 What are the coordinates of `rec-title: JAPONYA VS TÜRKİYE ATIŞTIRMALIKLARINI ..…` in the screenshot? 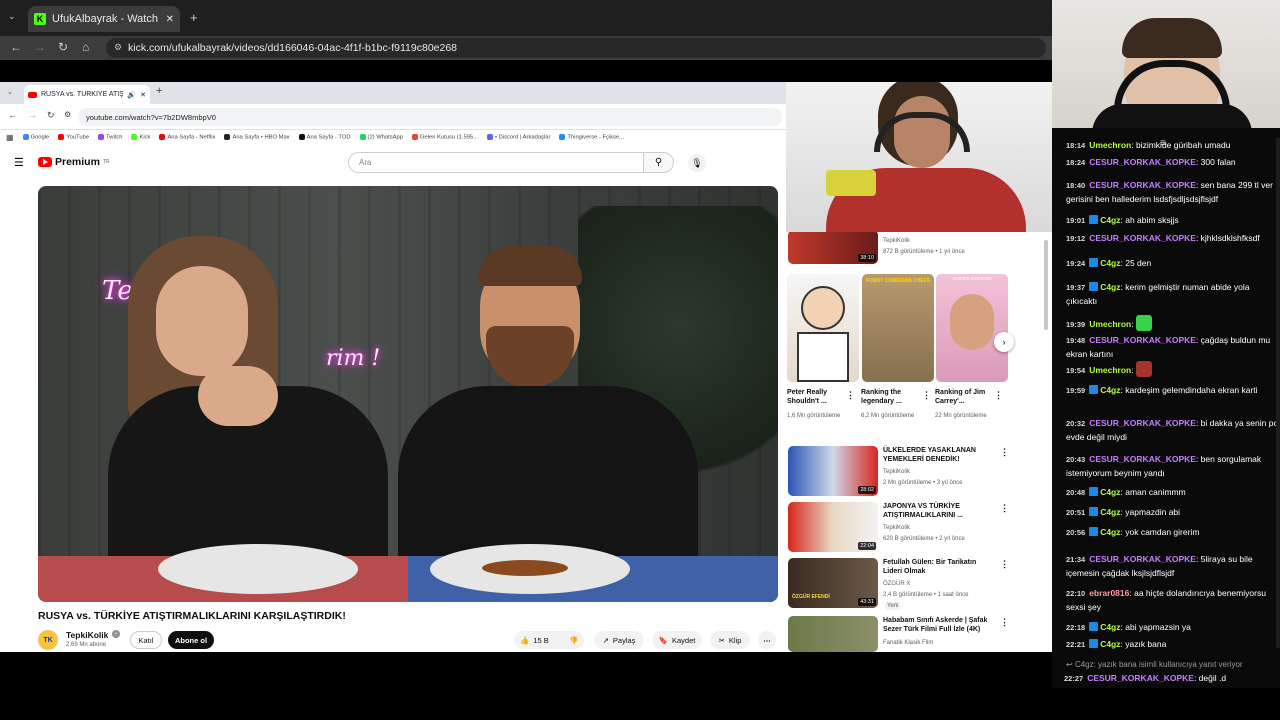 It's located at (939, 511).